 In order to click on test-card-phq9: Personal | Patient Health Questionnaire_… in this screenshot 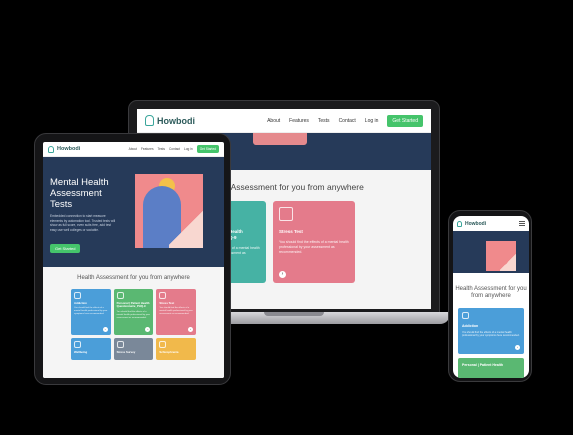, I will do `click(133, 312)`.